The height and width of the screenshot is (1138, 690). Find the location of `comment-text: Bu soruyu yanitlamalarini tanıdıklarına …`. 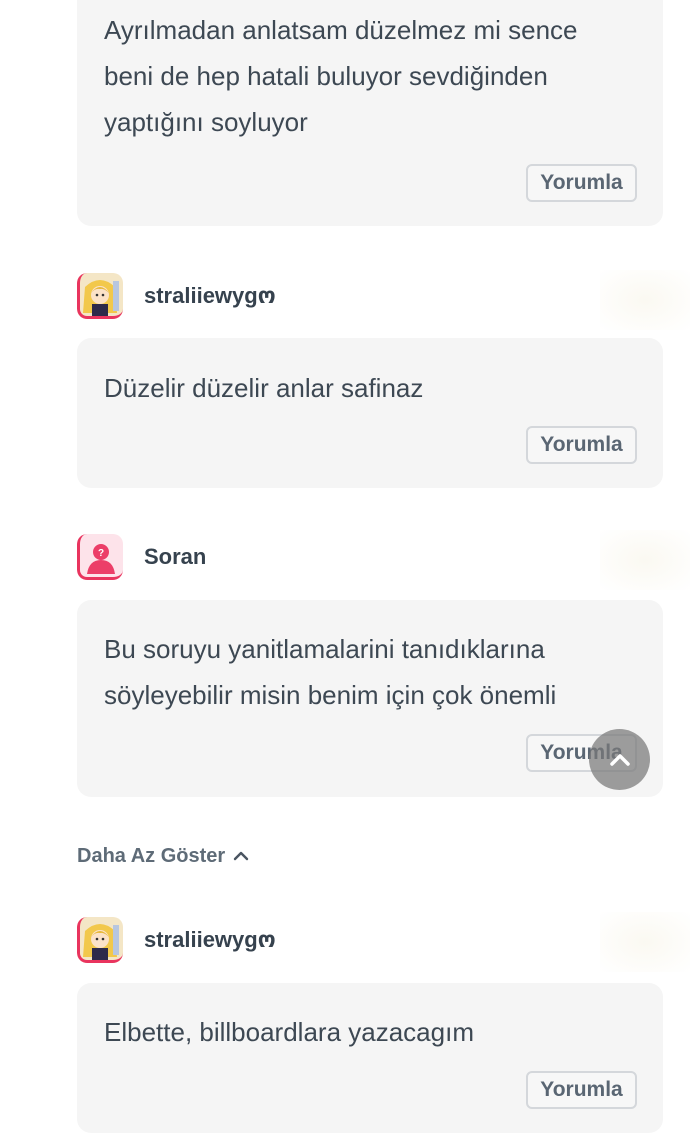

comment-text: Bu soruyu yanitlamalarini tanıdıklarına … is located at coordinates (330, 672).